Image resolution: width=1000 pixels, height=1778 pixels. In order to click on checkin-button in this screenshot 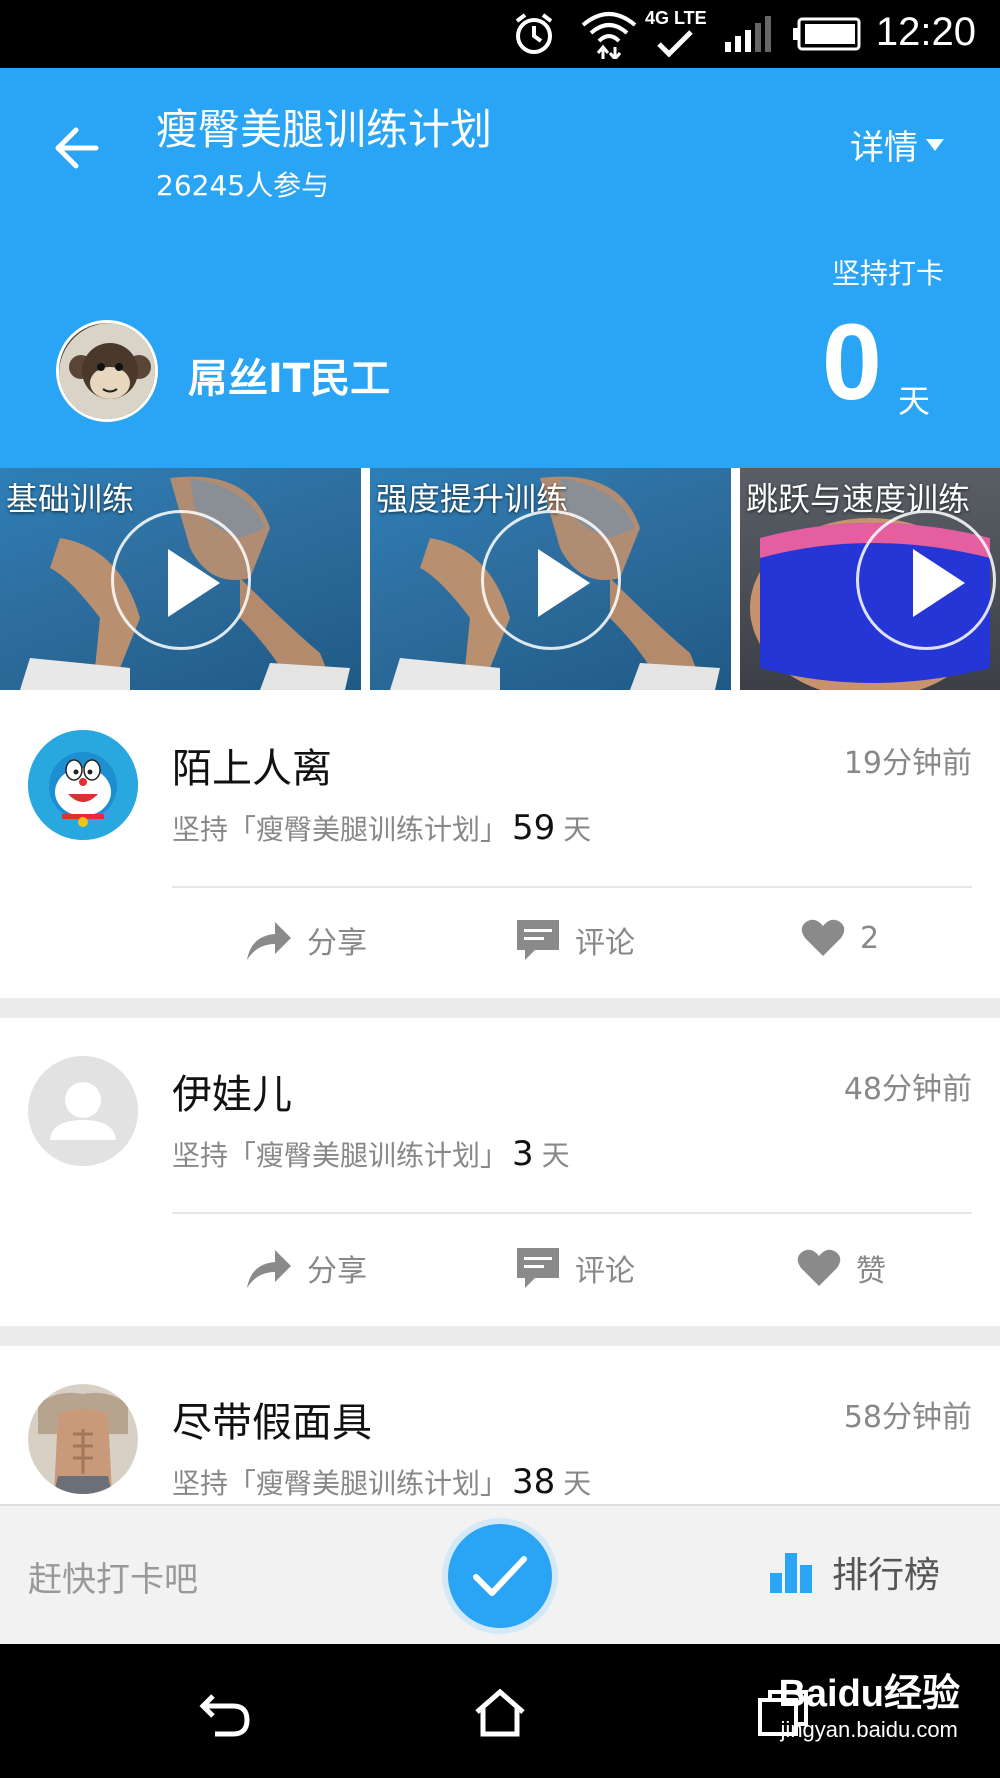, I will do `click(500, 1576)`.